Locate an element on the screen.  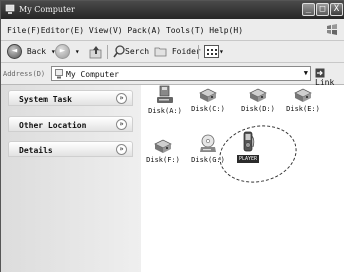
drive-label: Disk(C:) is located at coordinates (208, 109).